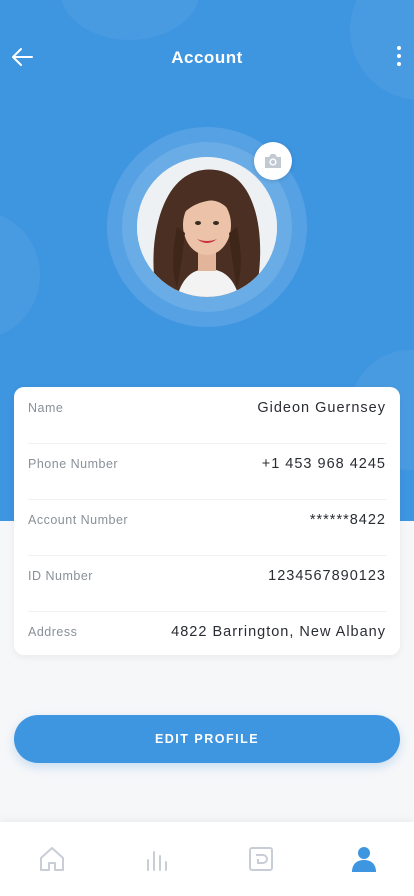 This screenshot has width=414, height=896. I want to click on camera-icon, so click(273, 161).